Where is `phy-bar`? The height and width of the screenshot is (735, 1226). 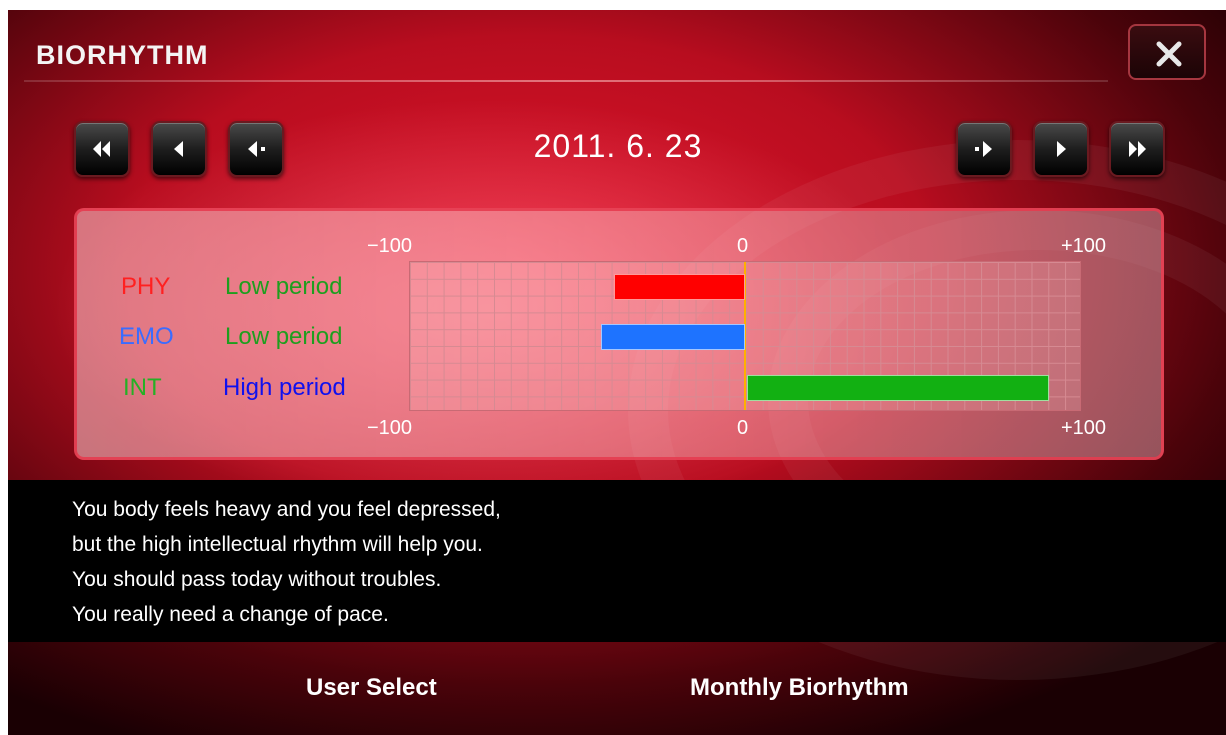
phy-bar is located at coordinates (679, 287).